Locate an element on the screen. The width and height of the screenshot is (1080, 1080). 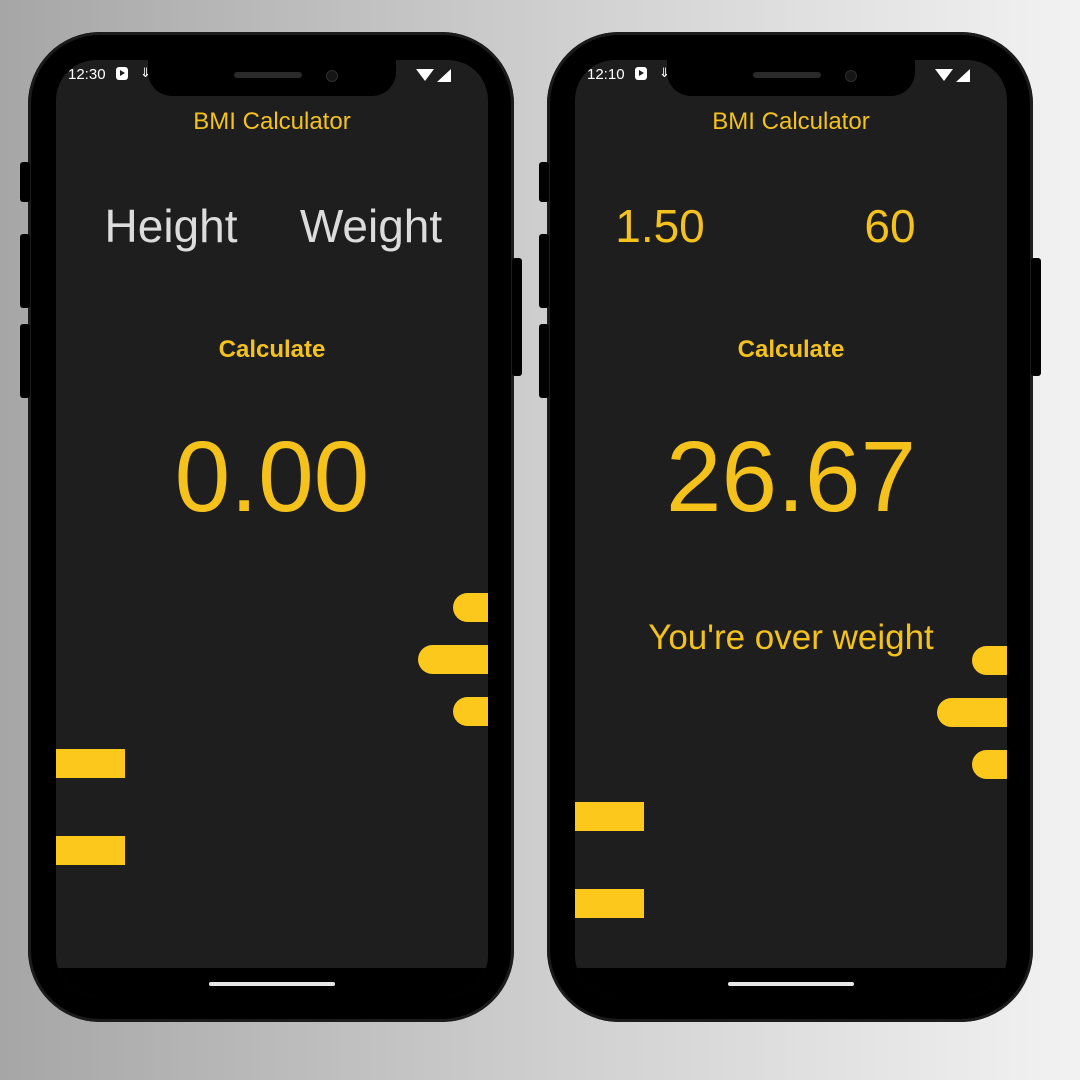
weight-input: 60 is located at coordinates (890, 226).